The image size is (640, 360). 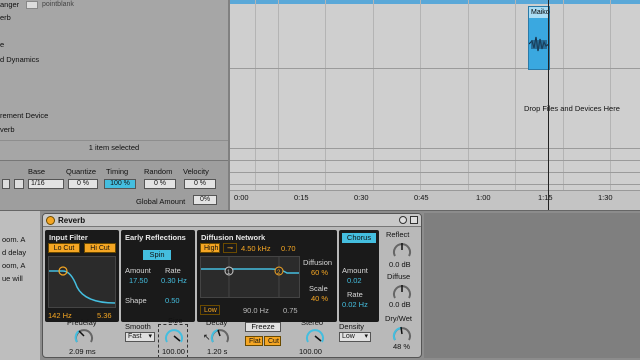 I want to click on mouse-cursor-icon: ↖, so click(x=207, y=337).